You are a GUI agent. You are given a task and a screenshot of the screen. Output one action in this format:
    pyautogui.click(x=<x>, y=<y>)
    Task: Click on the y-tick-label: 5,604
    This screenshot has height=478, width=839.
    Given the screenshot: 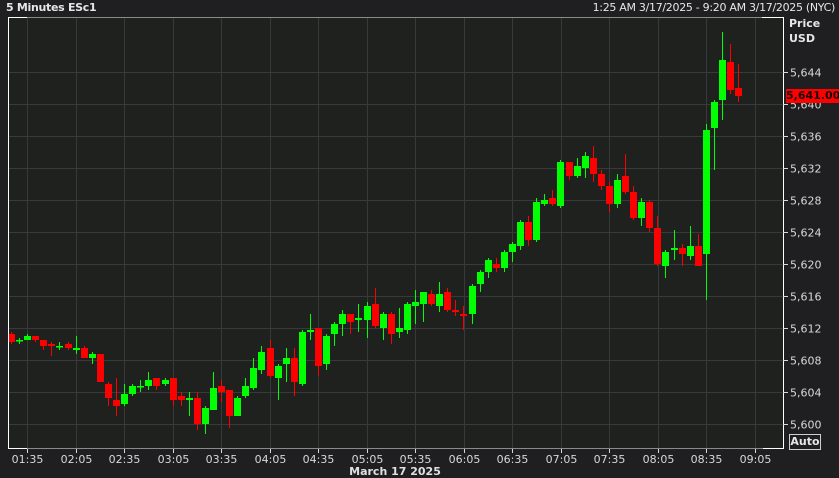 What is the action you would take?
    pyautogui.click(x=806, y=393)
    